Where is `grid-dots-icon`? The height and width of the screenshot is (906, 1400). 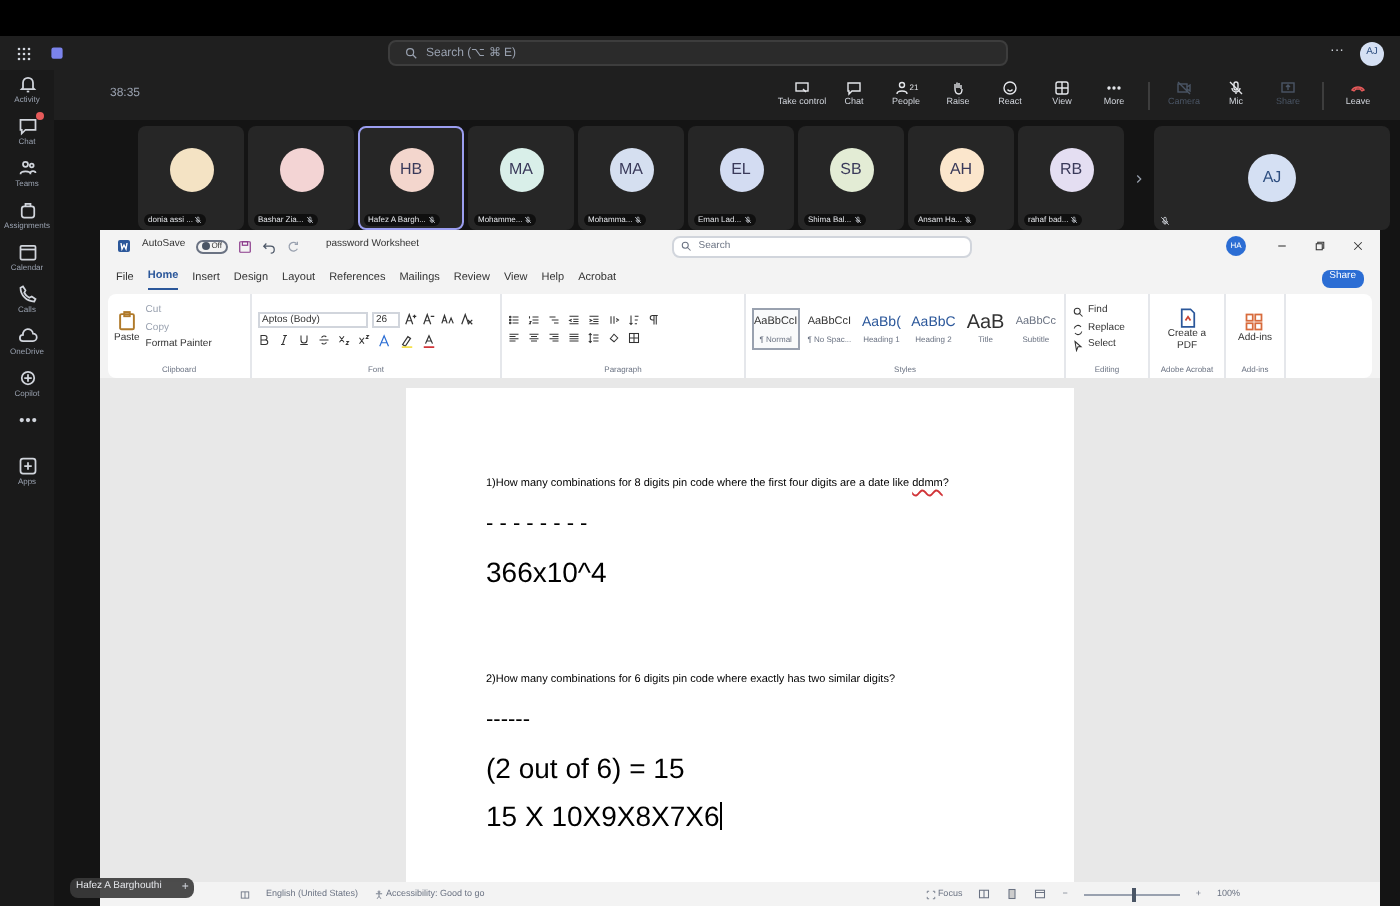
grid-dots-icon is located at coordinates (24, 53).